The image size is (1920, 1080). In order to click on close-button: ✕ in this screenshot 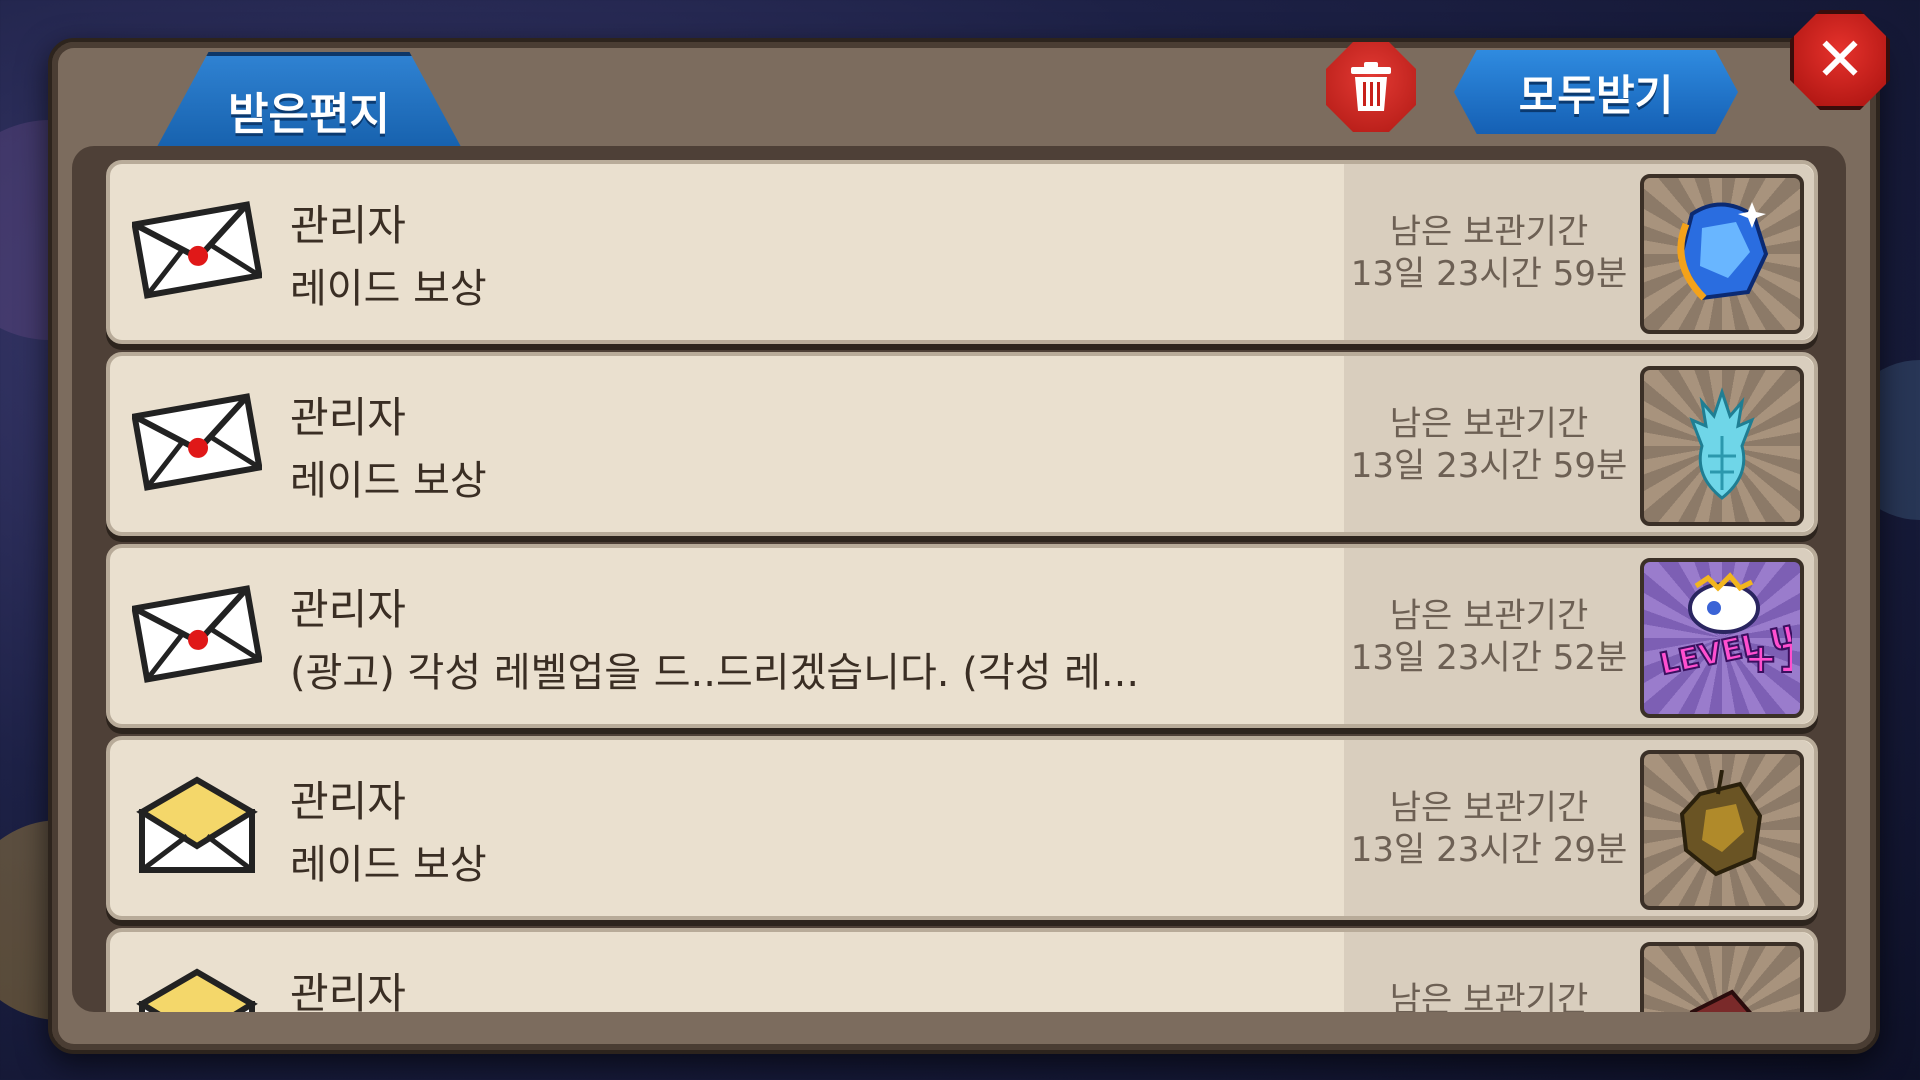, I will do `click(1840, 60)`.